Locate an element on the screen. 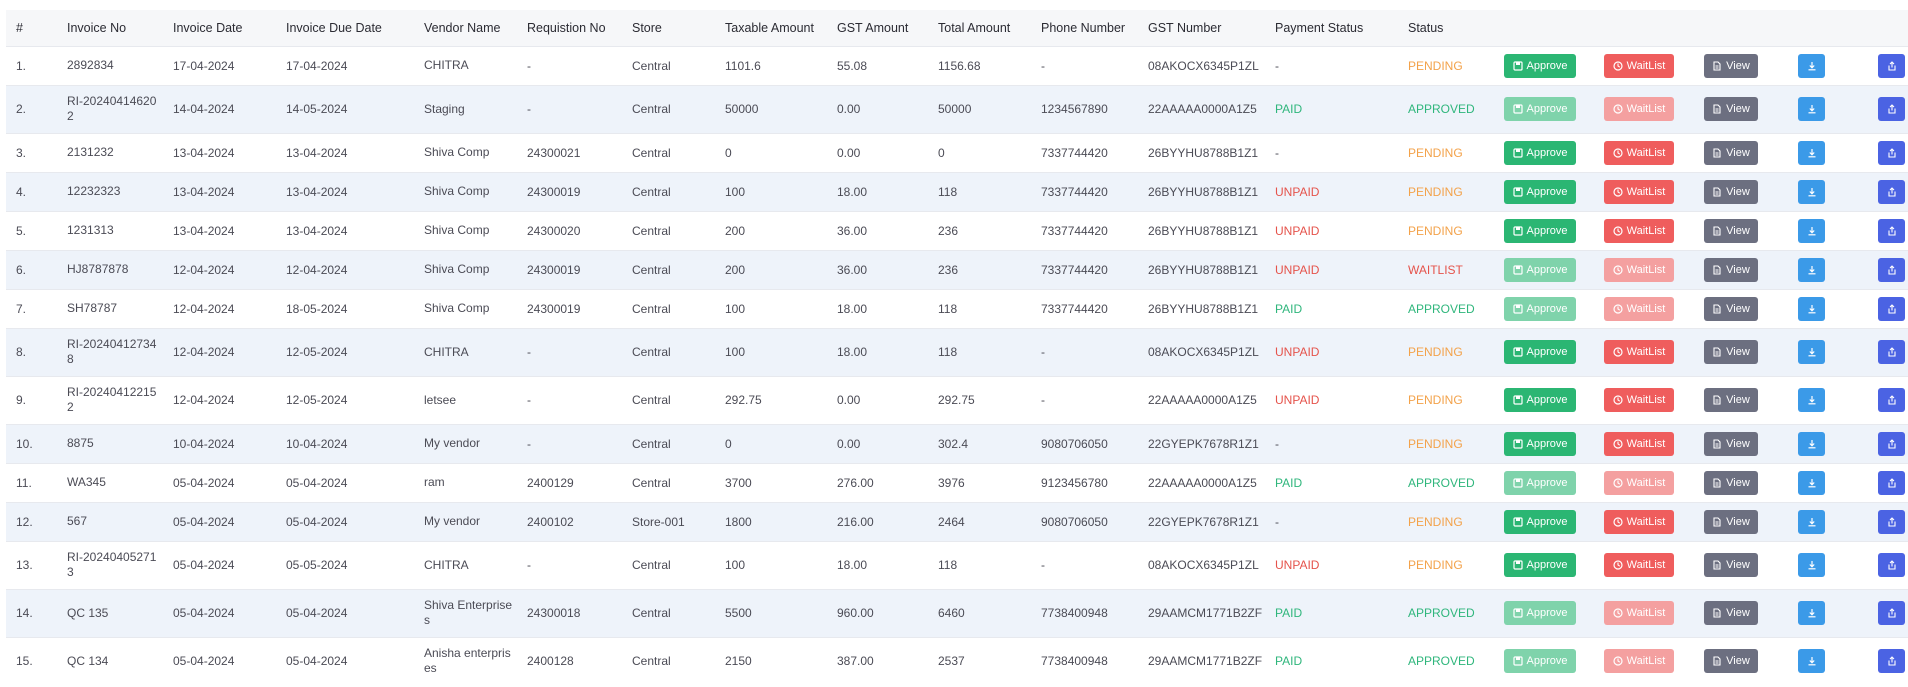  col-header-invoice-no: Invoice No is located at coordinates (110, 28).